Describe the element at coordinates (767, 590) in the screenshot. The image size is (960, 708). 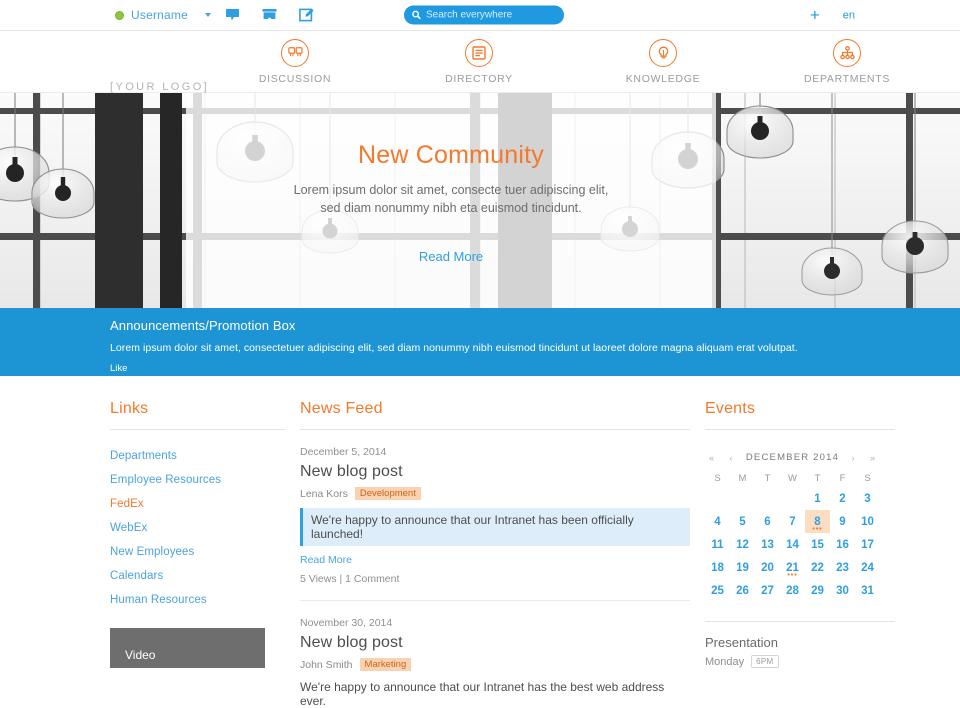
I see `calendar-day-cell: 27` at that location.